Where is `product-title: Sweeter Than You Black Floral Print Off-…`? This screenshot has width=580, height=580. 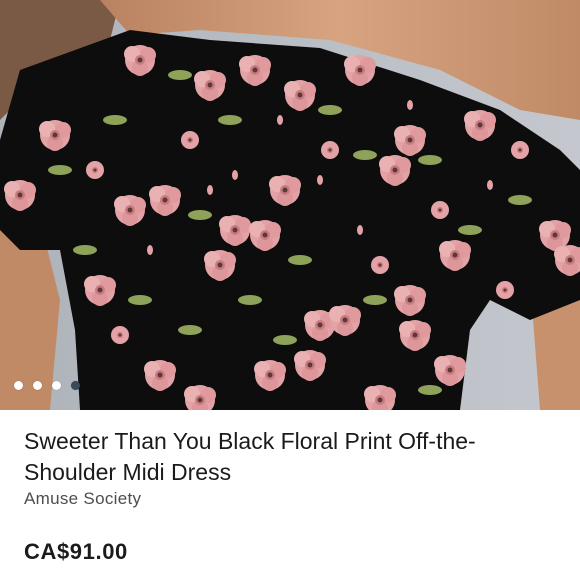 product-title: Sweeter Than You Black Floral Print Off-… is located at coordinates (250, 456).